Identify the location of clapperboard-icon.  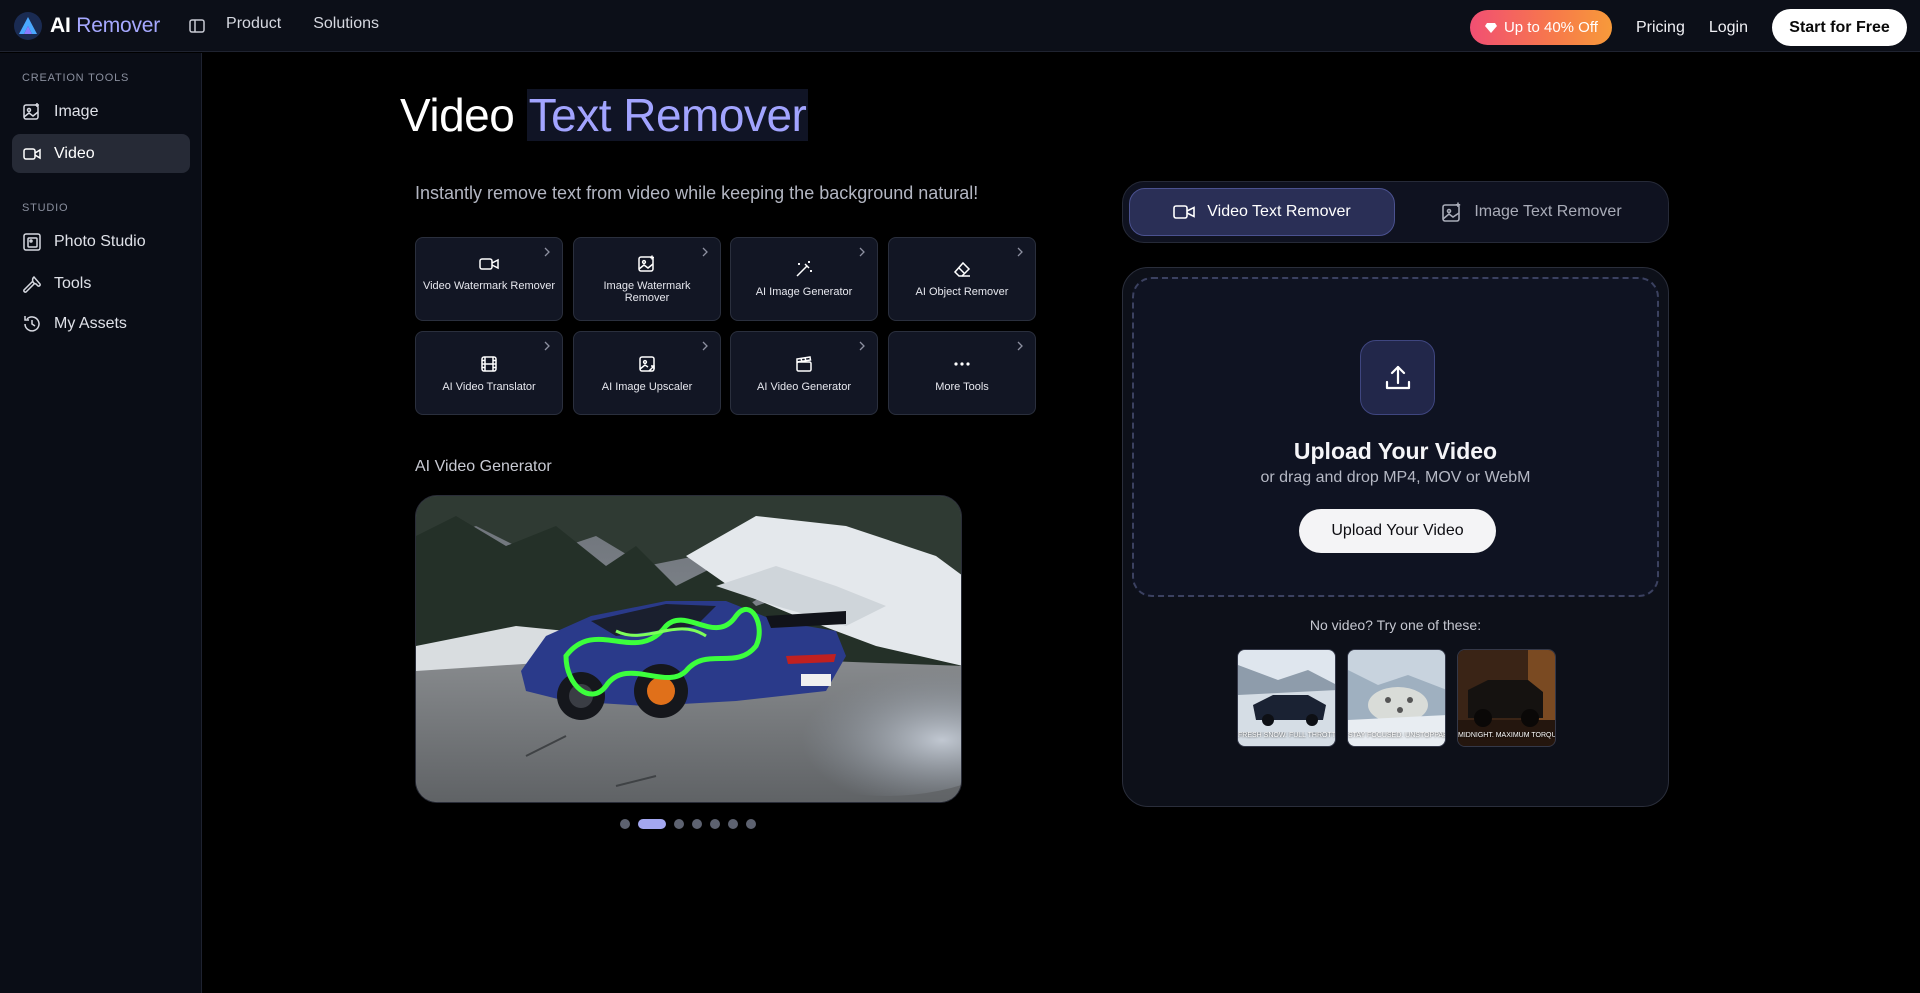
(804, 364).